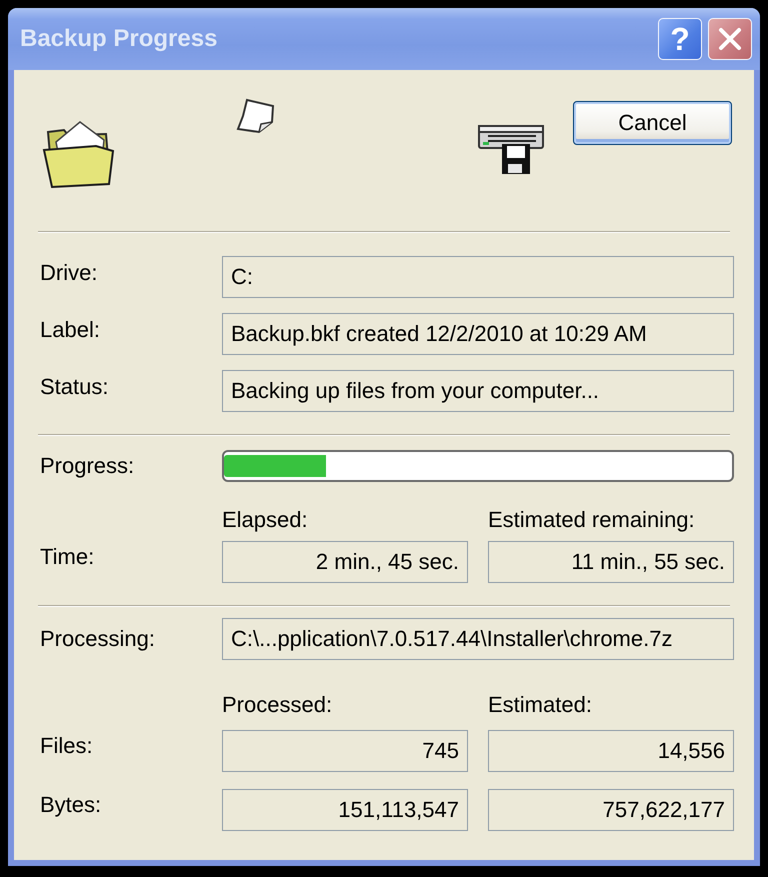  I want to click on readonly-field: C:\...pplication\7.0.517.44\Installer\chrome.7z, so click(478, 639).